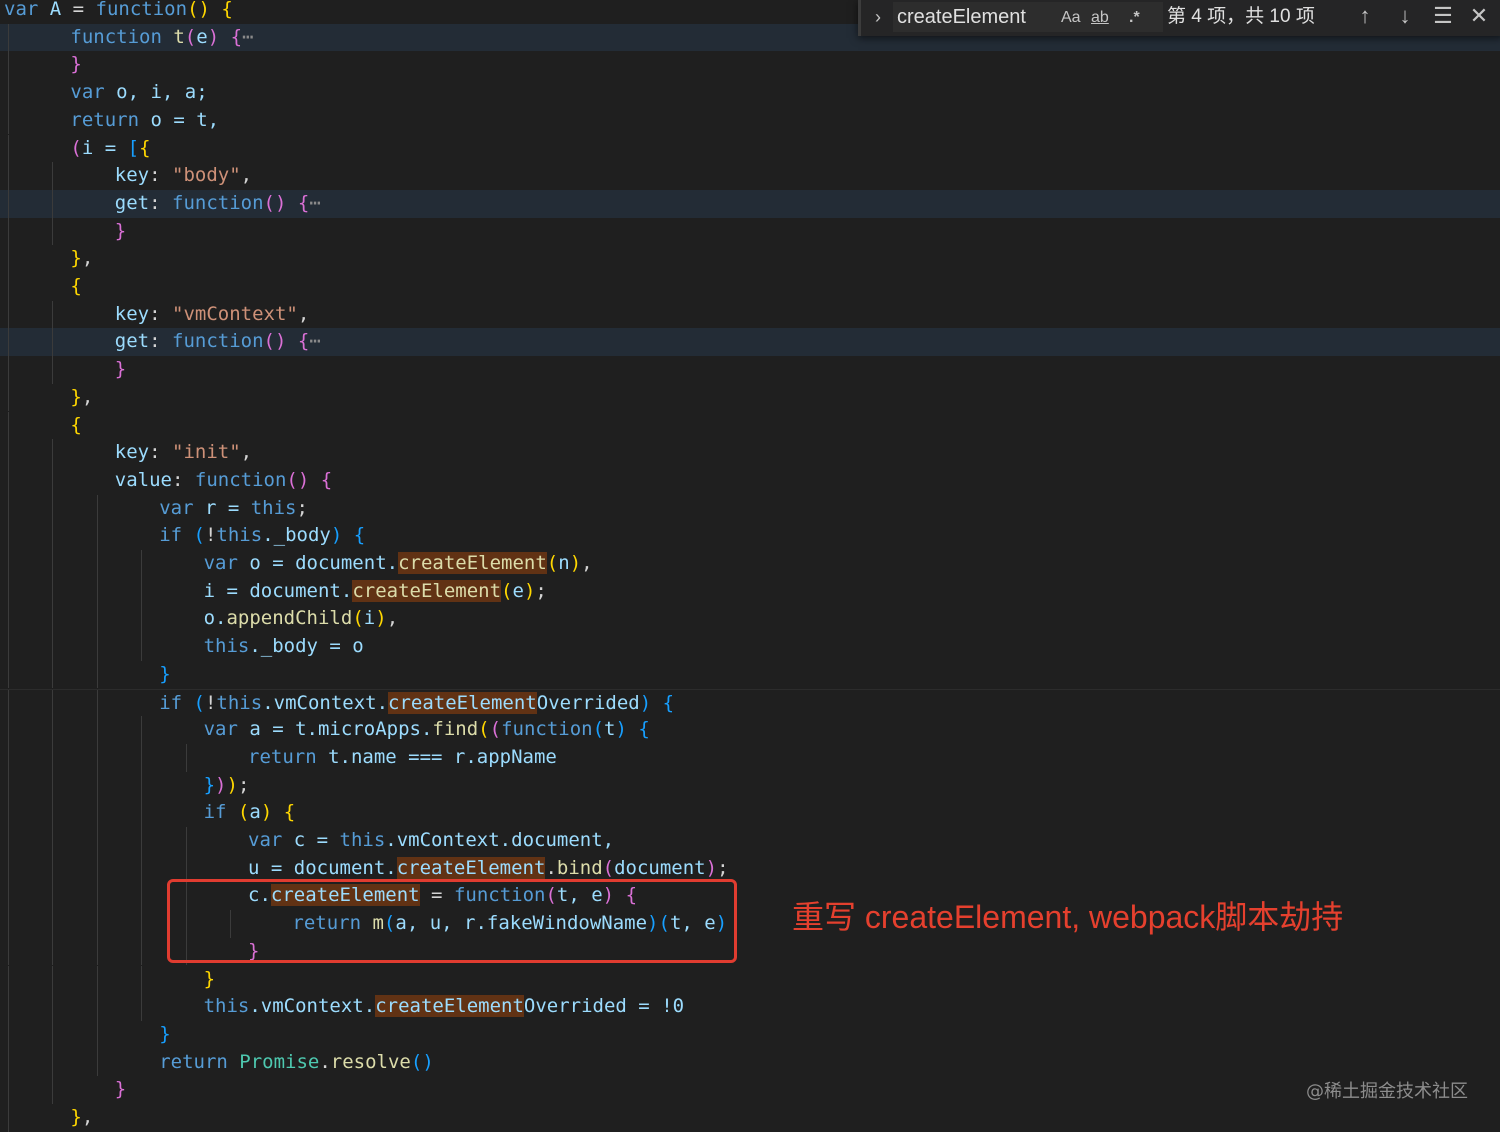  What do you see at coordinates (750, 148) in the screenshot?
I see `code-line: (i = [{` at bounding box center [750, 148].